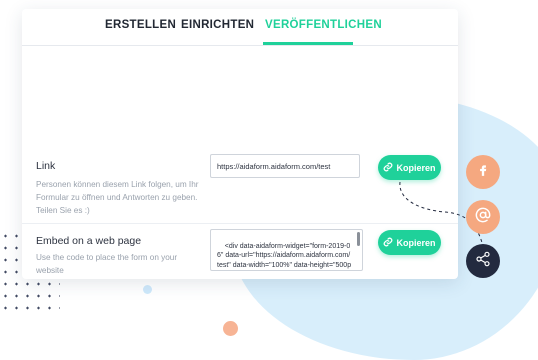  I want to click on share-button, so click(483, 261).